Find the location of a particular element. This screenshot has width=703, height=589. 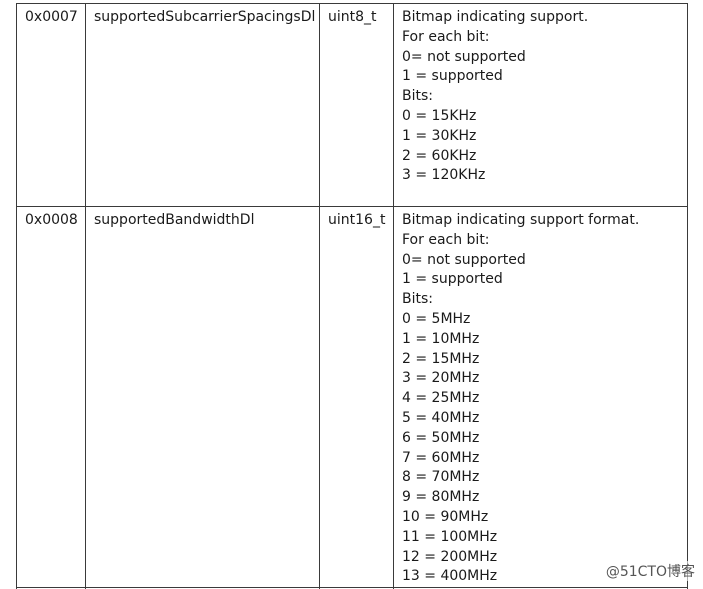

description-line: 1 = 30KHz is located at coordinates (439, 135).